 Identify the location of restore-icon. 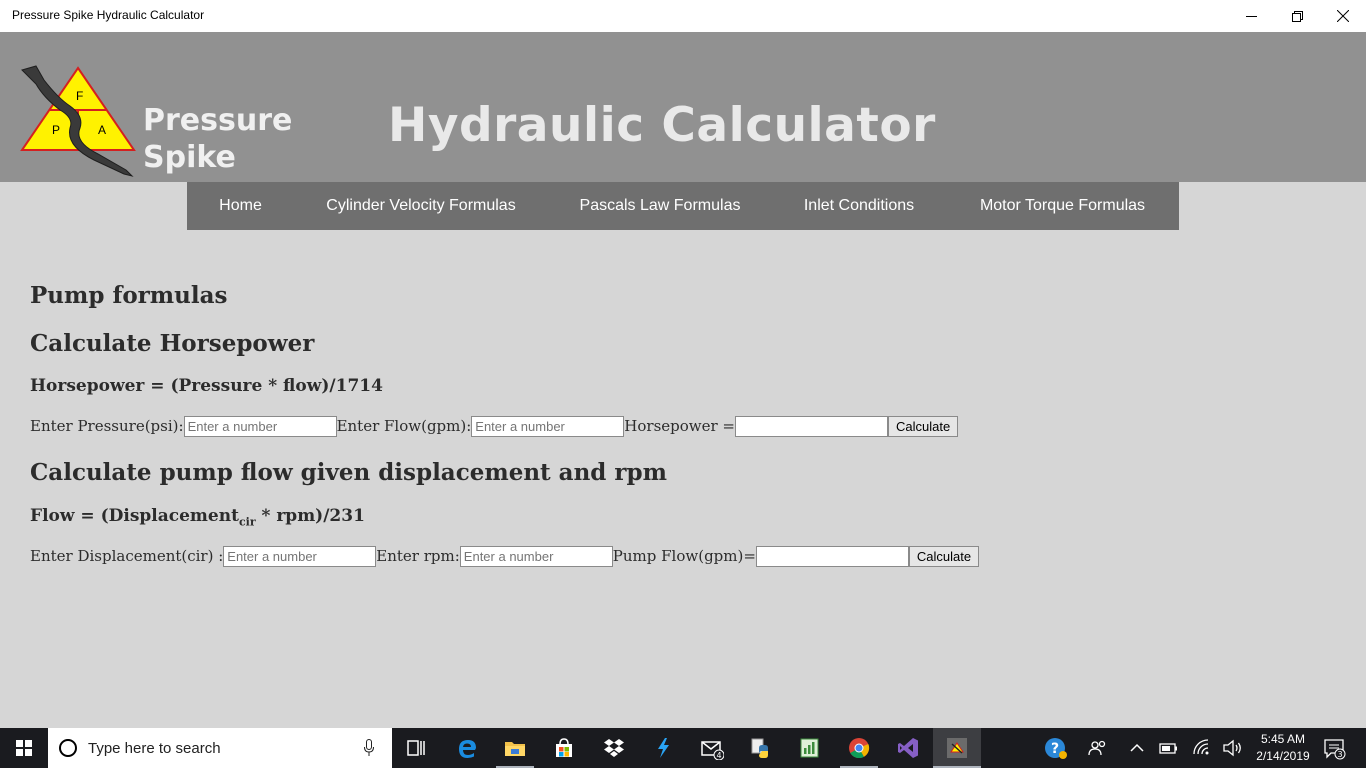
(1297, 16).